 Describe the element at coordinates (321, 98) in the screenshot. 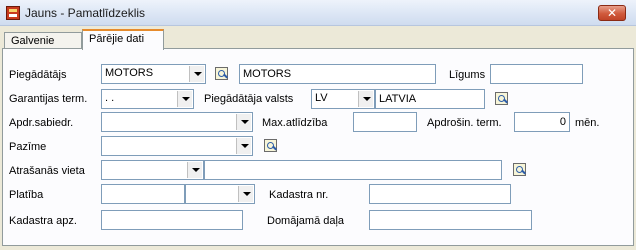

I see `supplier-country-code: LV` at that location.